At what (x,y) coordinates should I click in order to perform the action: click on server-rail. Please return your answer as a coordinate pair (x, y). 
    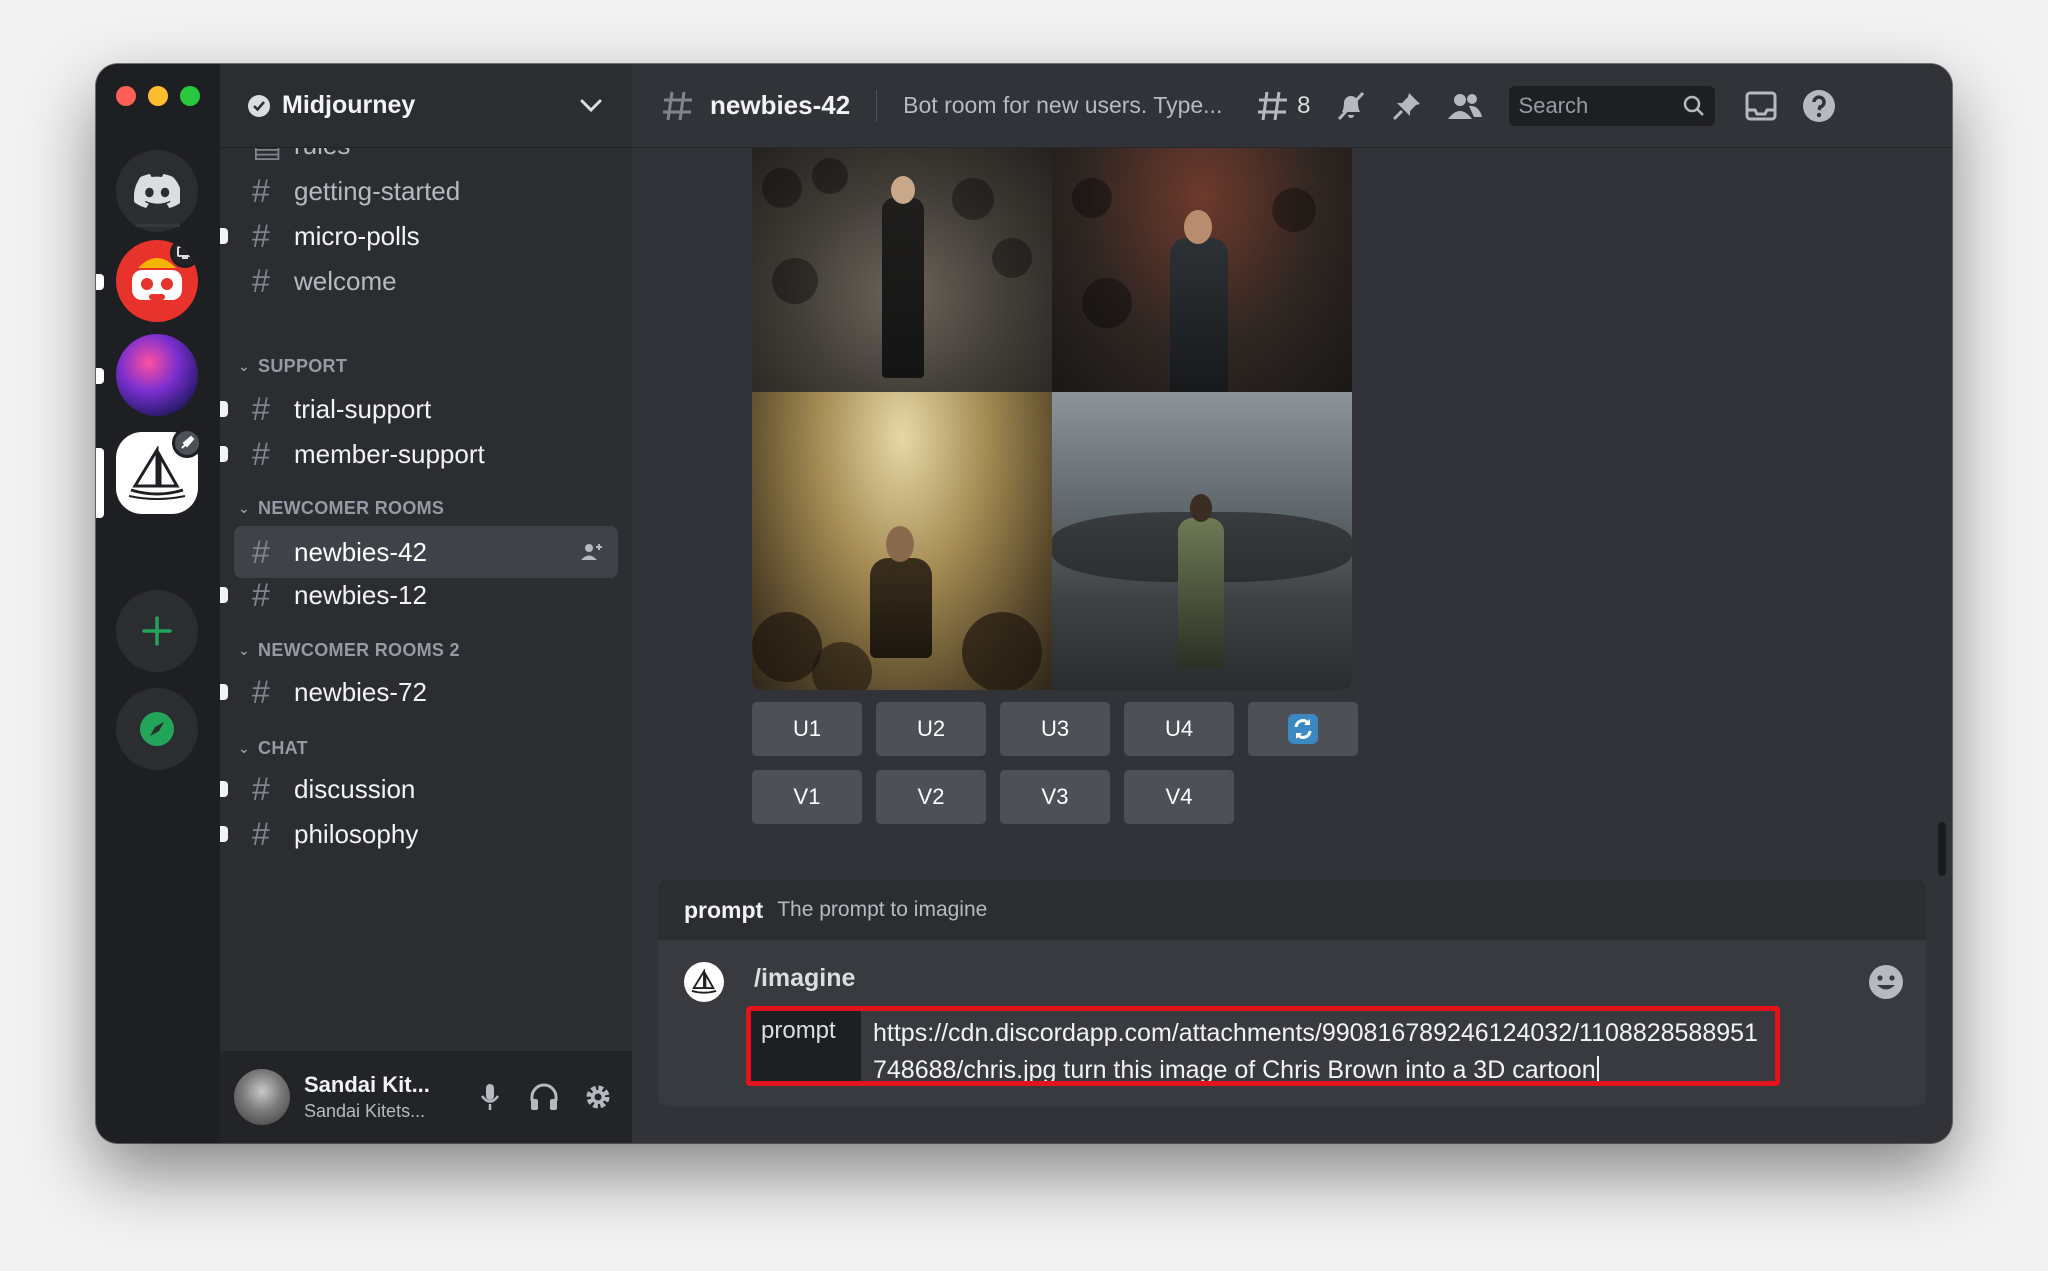
    Looking at the image, I should click on (158, 603).